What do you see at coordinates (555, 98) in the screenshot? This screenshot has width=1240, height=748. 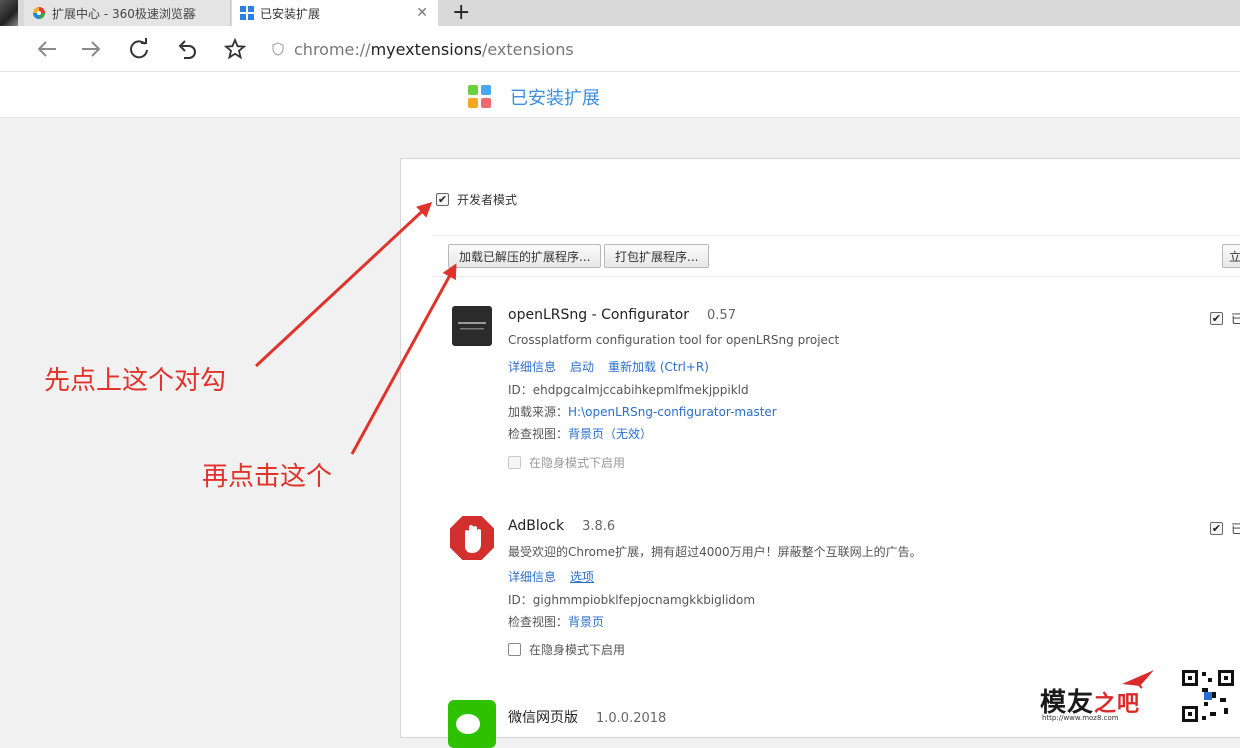 I see `page-title: 已安装扩展` at bounding box center [555, 98].